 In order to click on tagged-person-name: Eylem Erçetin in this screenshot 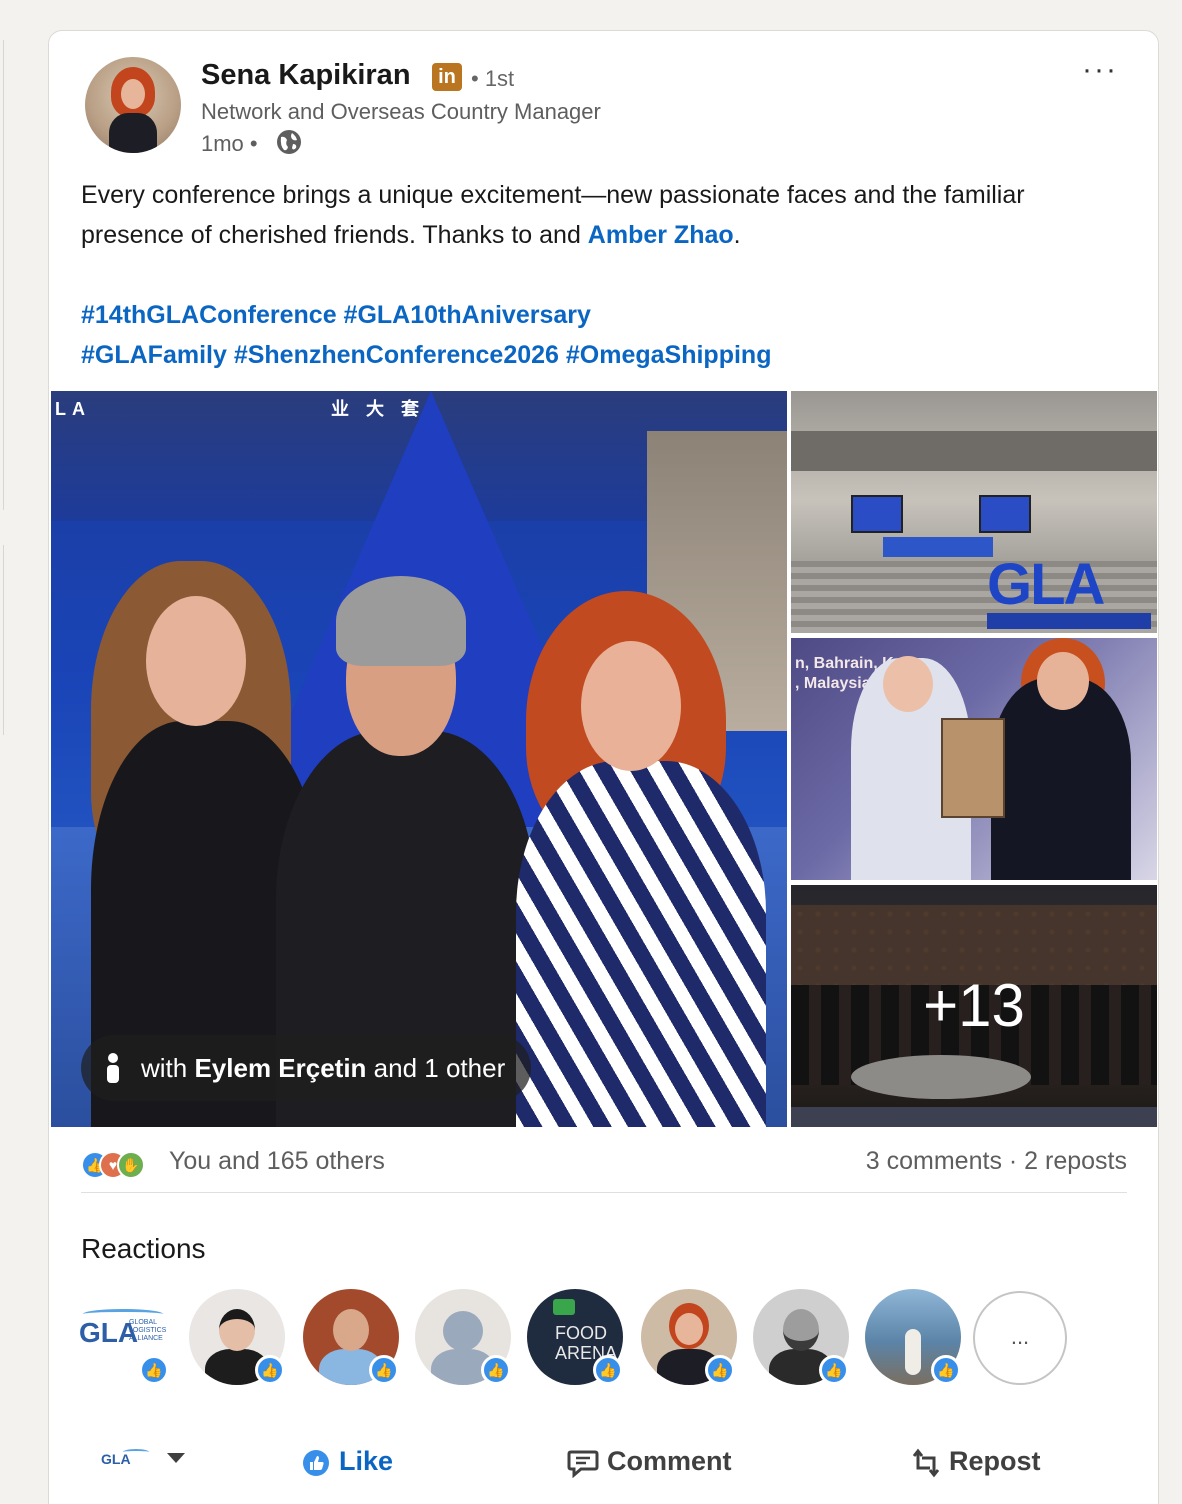, I will do `click(280, 1068)`.